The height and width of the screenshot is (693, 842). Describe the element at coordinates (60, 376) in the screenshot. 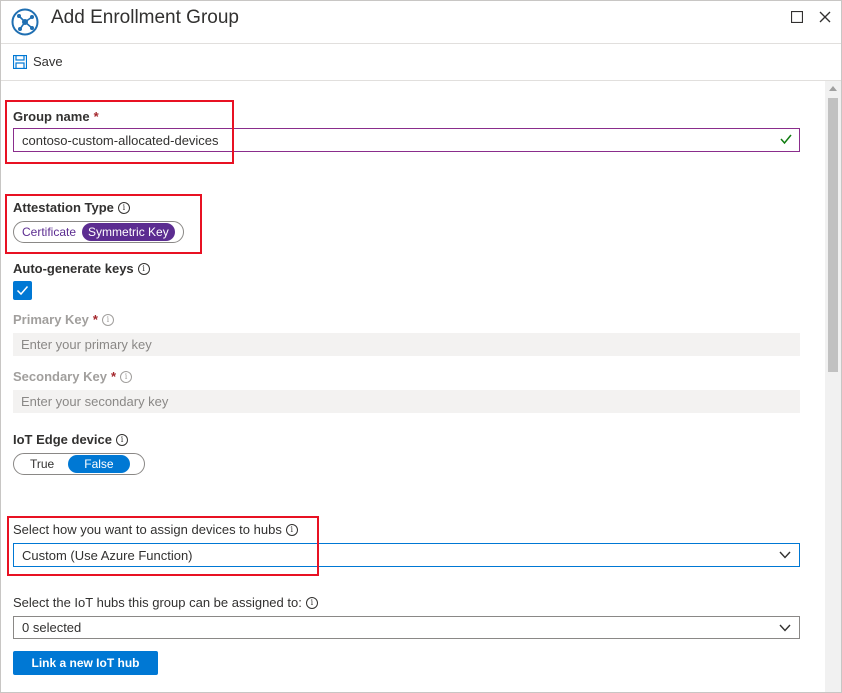

I see `secondary-key-label-text: Secondary Key` at that location.